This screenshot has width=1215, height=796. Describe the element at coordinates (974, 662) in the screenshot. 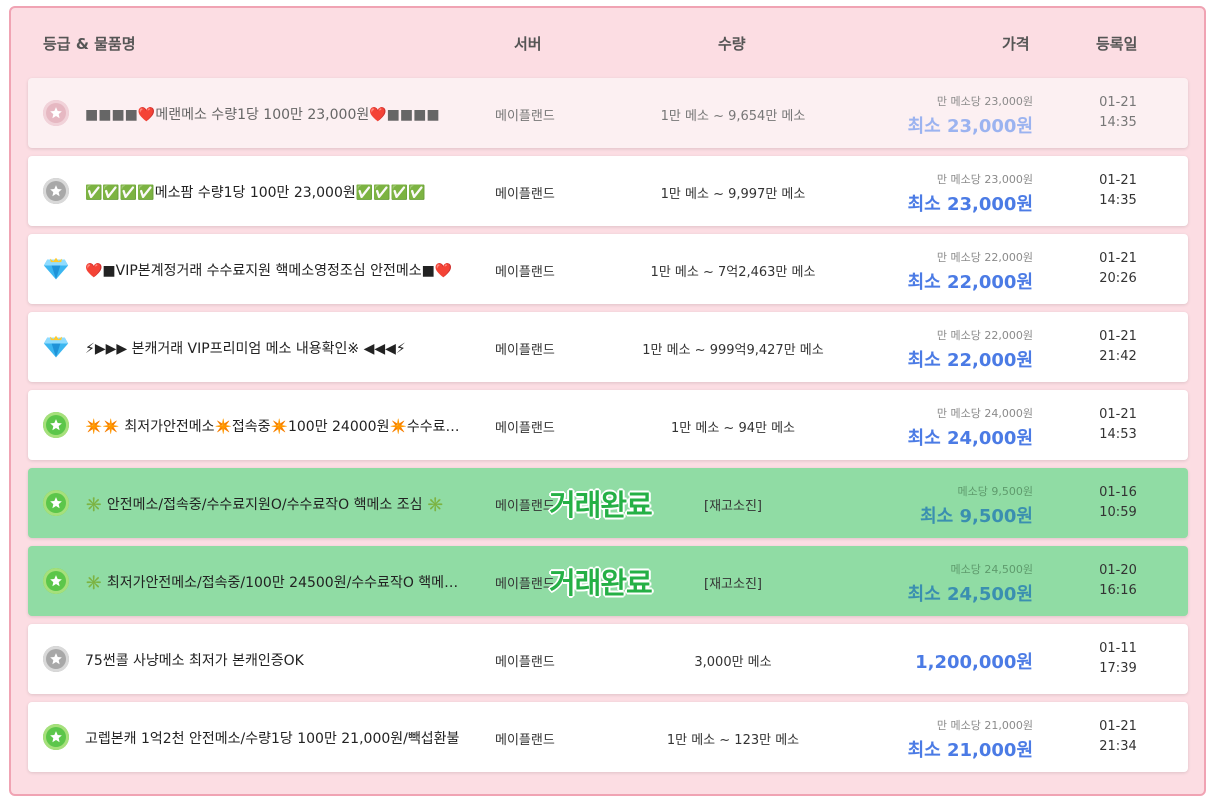

I see `total-price: 1,200,000원` at that location.